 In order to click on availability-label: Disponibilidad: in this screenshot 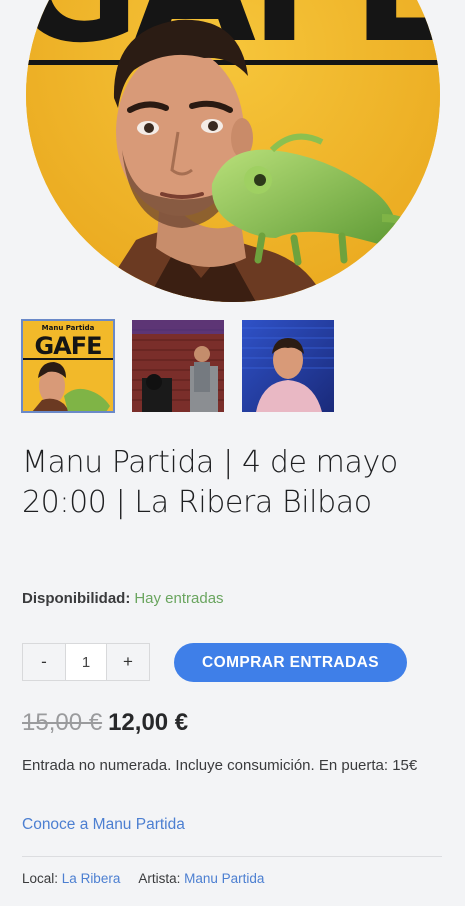, I will do `click(76, 598)`.